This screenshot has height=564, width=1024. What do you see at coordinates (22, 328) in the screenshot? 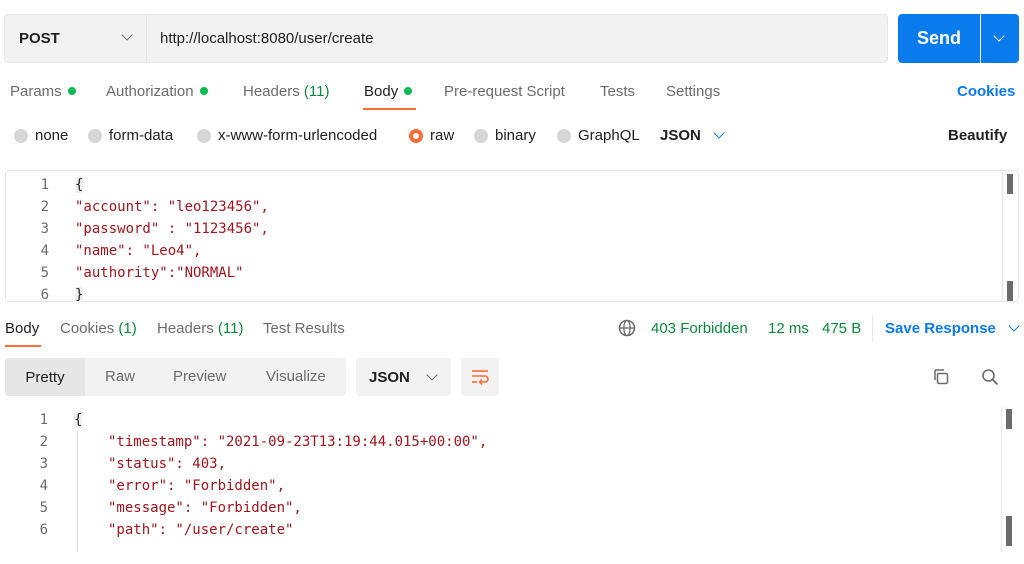
I see `response-tab-body: Body` at bounding box center [22, 328].